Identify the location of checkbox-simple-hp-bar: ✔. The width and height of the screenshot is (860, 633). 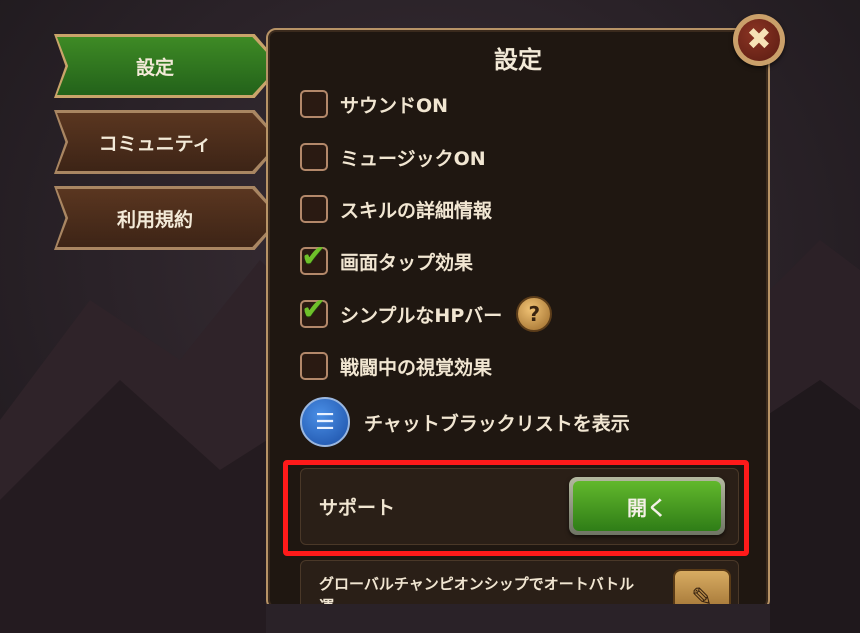
(314, 310).